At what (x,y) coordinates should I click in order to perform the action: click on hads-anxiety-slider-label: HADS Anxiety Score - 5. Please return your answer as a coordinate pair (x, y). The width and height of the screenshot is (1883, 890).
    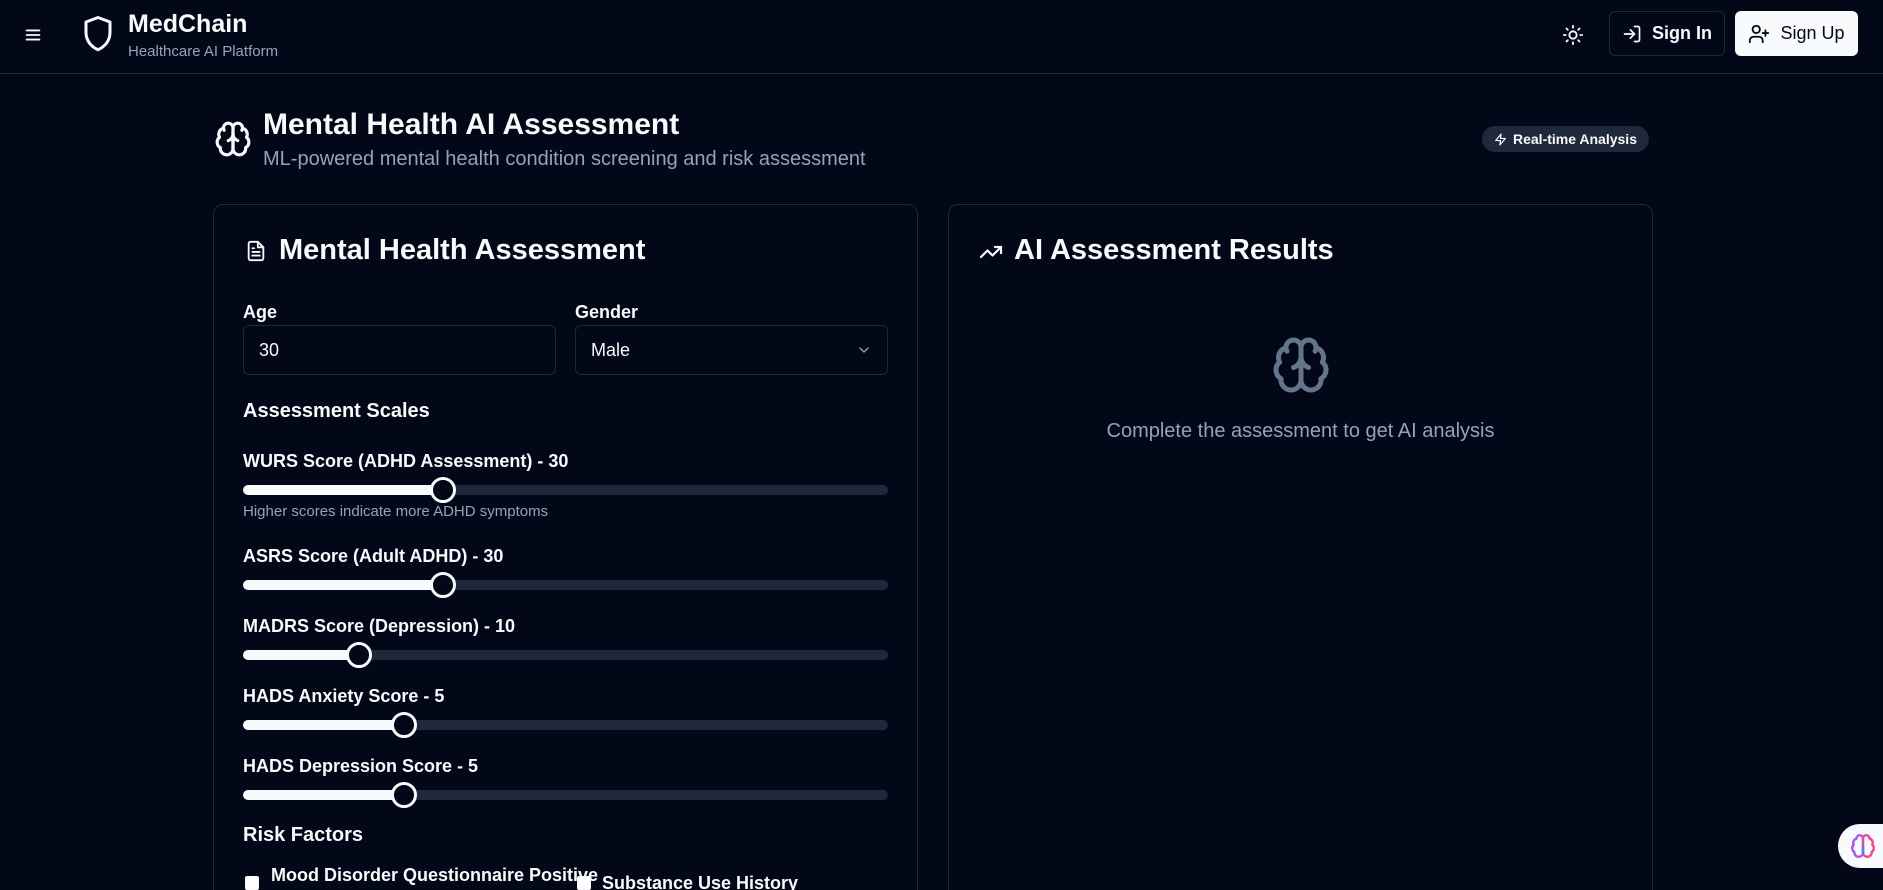
    Looking at the image, I should click on (344, 696).